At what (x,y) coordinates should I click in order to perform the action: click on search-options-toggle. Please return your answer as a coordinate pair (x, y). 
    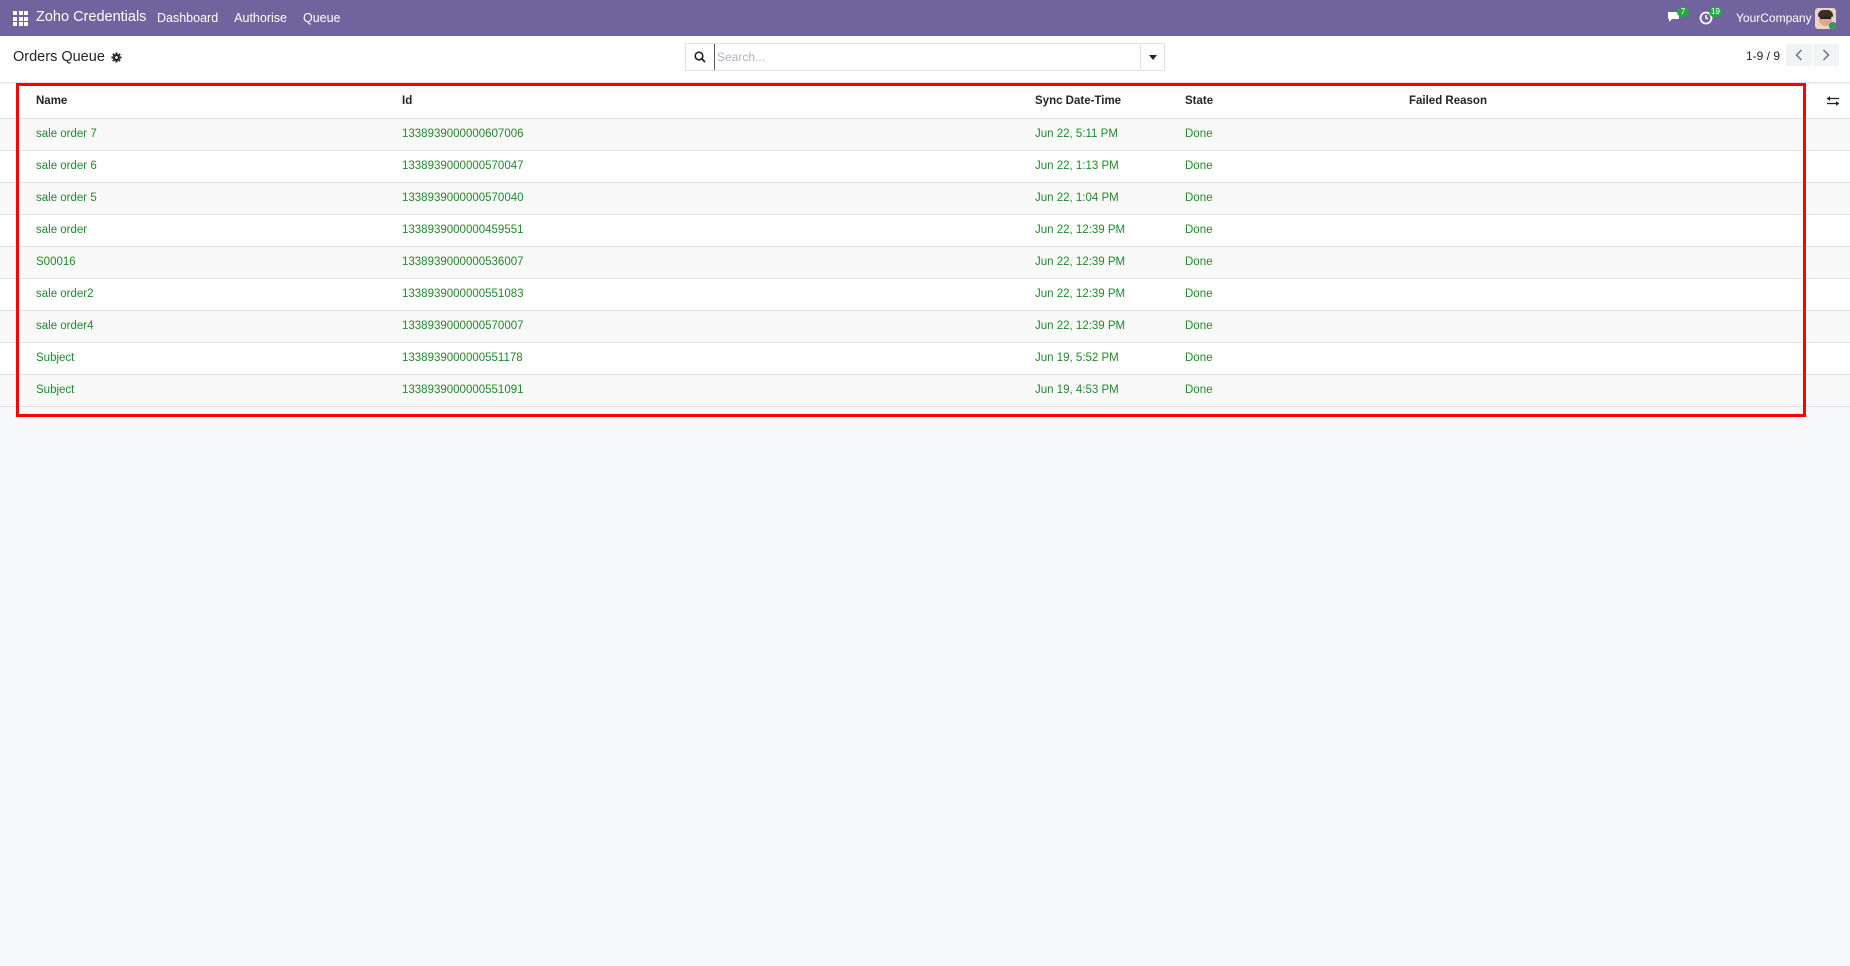
    Looking at the image, I should click on (1152, 57).